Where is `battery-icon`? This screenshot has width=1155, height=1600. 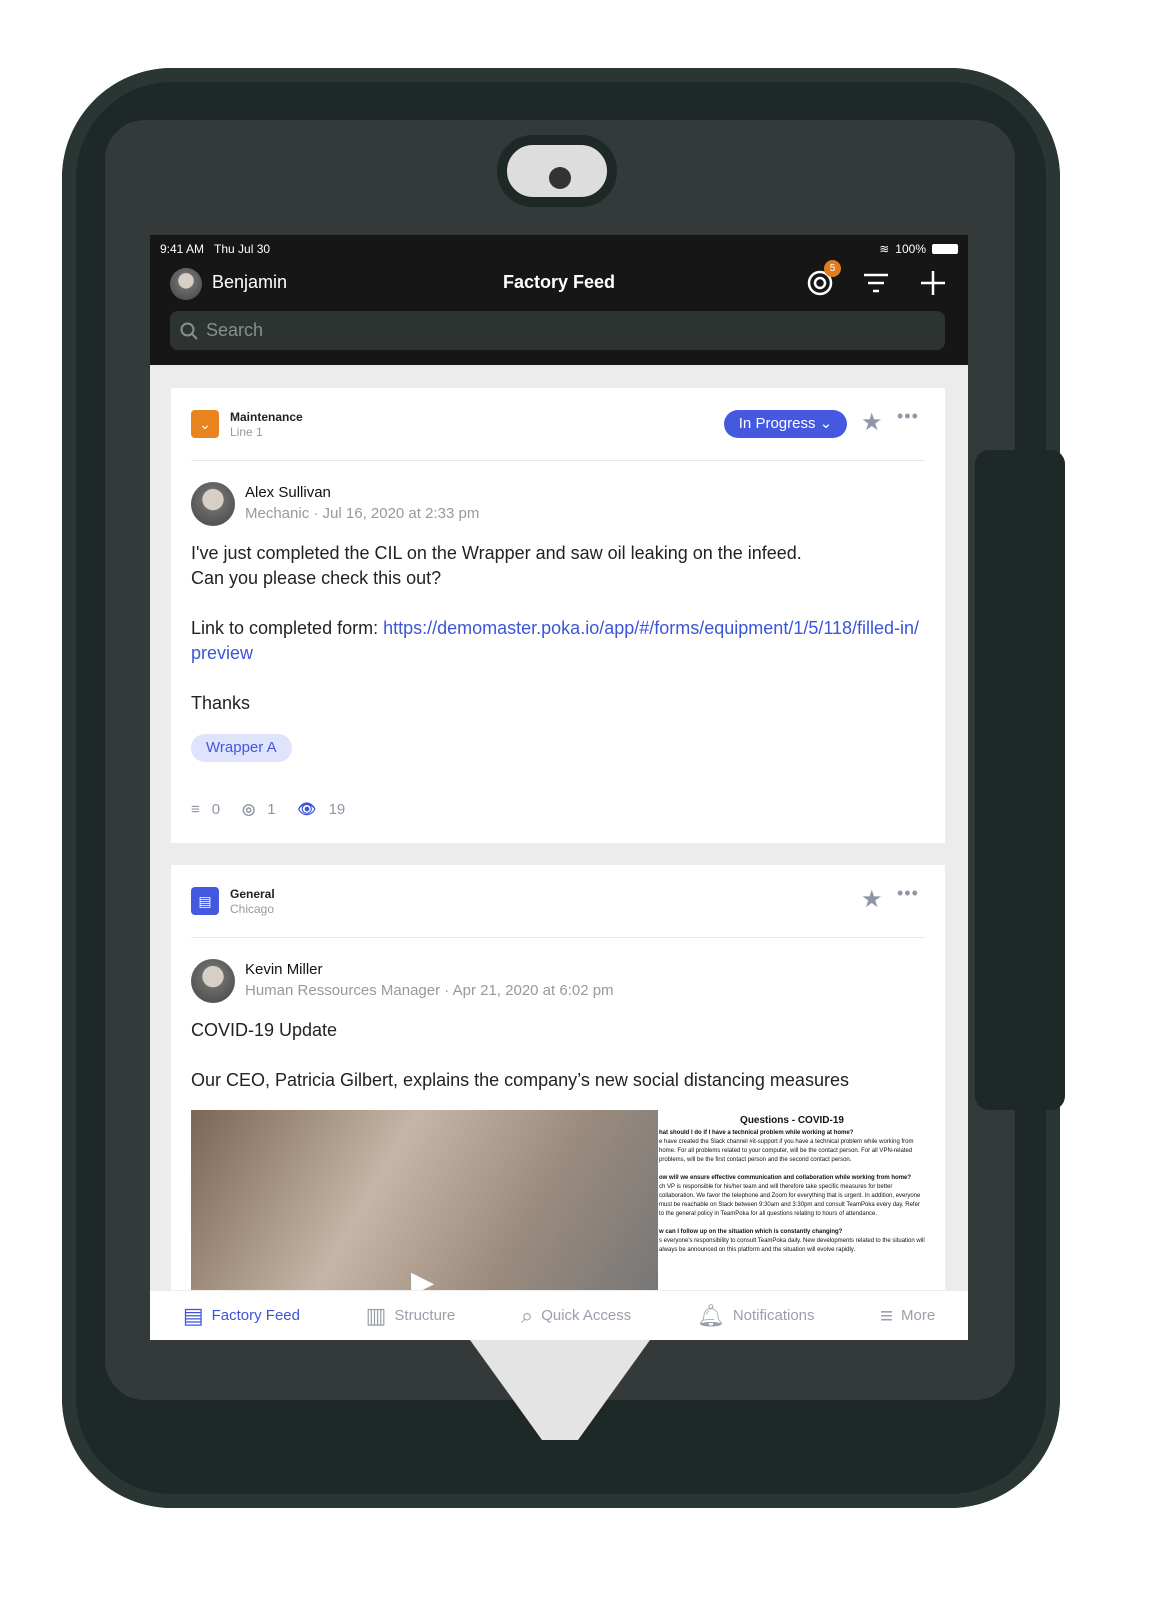 battery-icon is located at coordinates (945, 248).